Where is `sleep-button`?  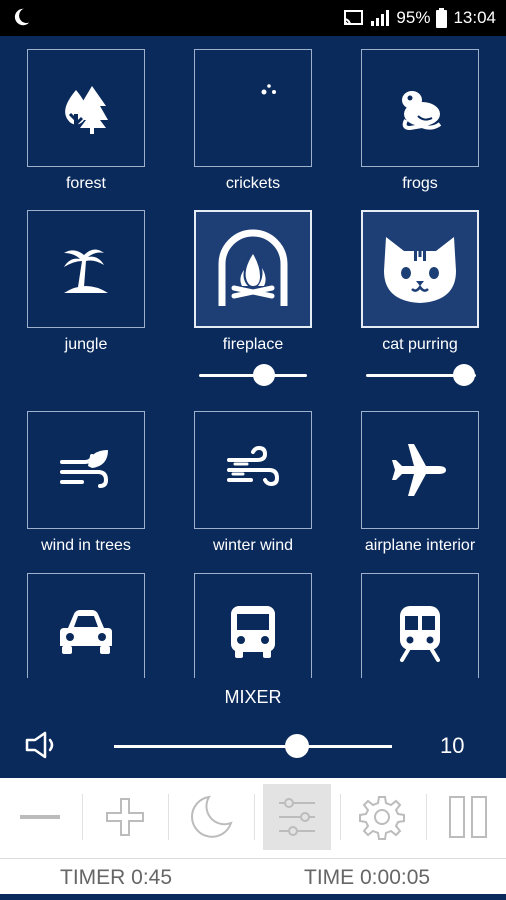 sleep-button is located at coordinates (211, 817).